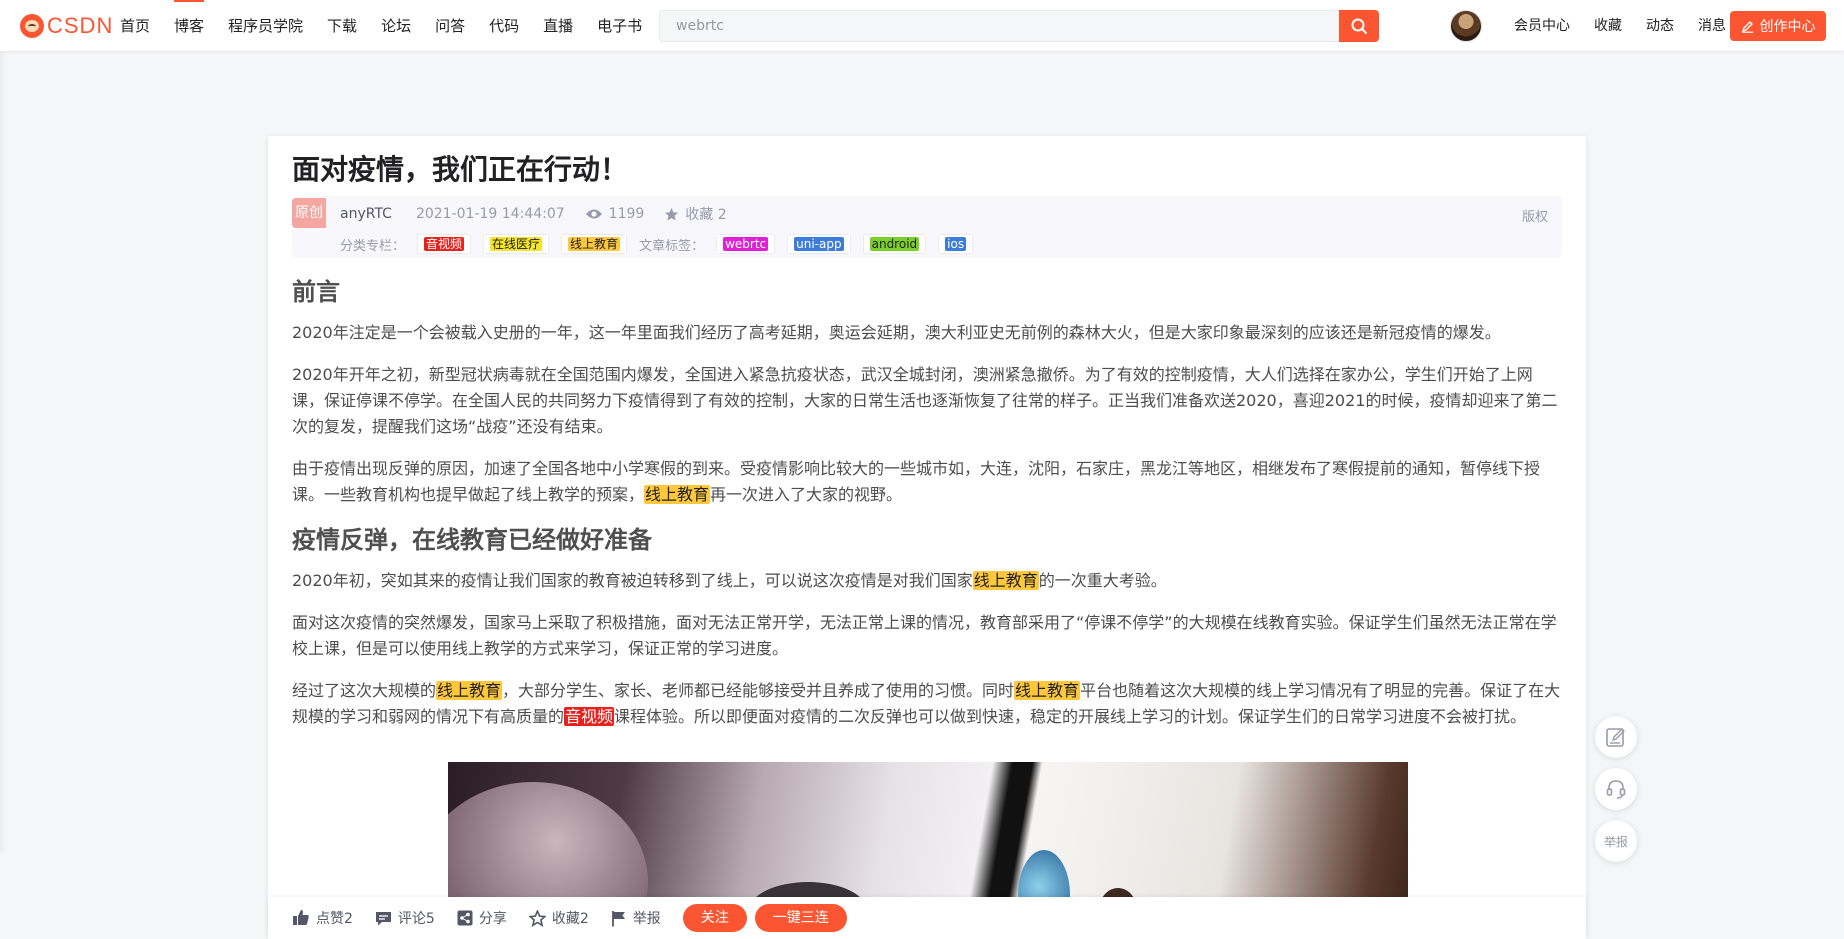 The image size is (1844, 939). What do you see at coordinates (396, 26) in the screenshot?
I see `nav-forum: 论坛` at bounding box center [396, 26].